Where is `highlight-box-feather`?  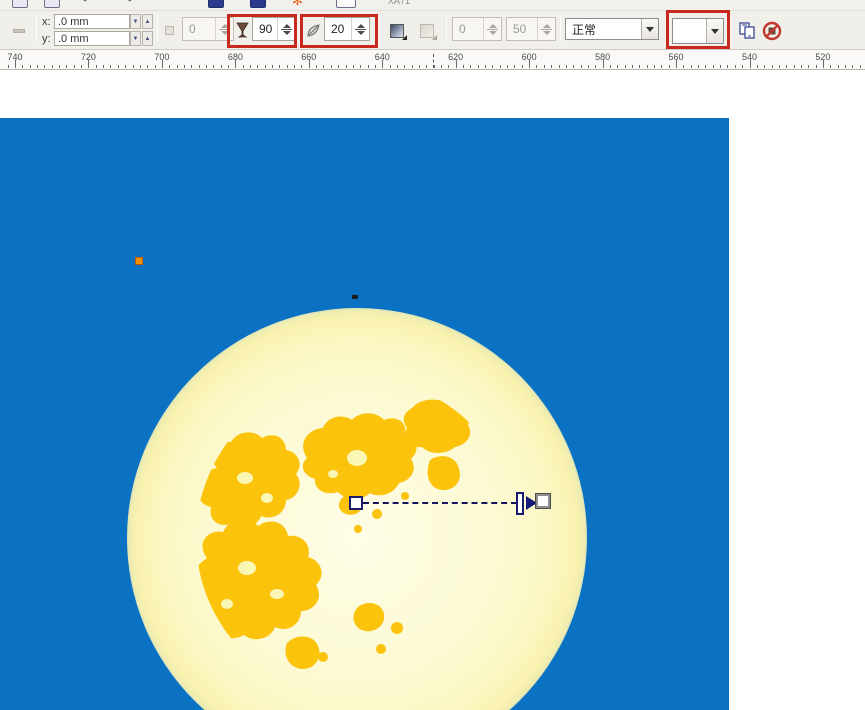 highlight-box-feather is located at coordinates (339, 31).